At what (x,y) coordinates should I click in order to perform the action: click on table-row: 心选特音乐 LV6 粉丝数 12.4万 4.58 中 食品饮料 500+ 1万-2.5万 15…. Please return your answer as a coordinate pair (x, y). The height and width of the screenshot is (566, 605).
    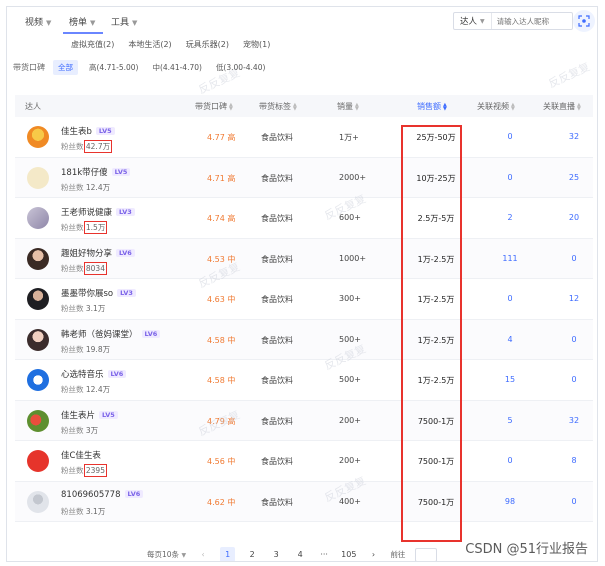
    Looking at the image, I should click on (304, 380).